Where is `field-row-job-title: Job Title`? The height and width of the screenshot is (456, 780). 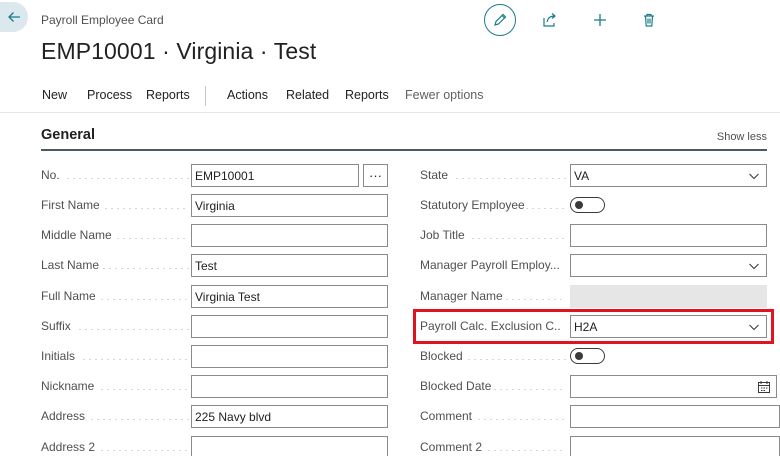 field-row-job-title: Job Title is located at coordinates (595, 235).